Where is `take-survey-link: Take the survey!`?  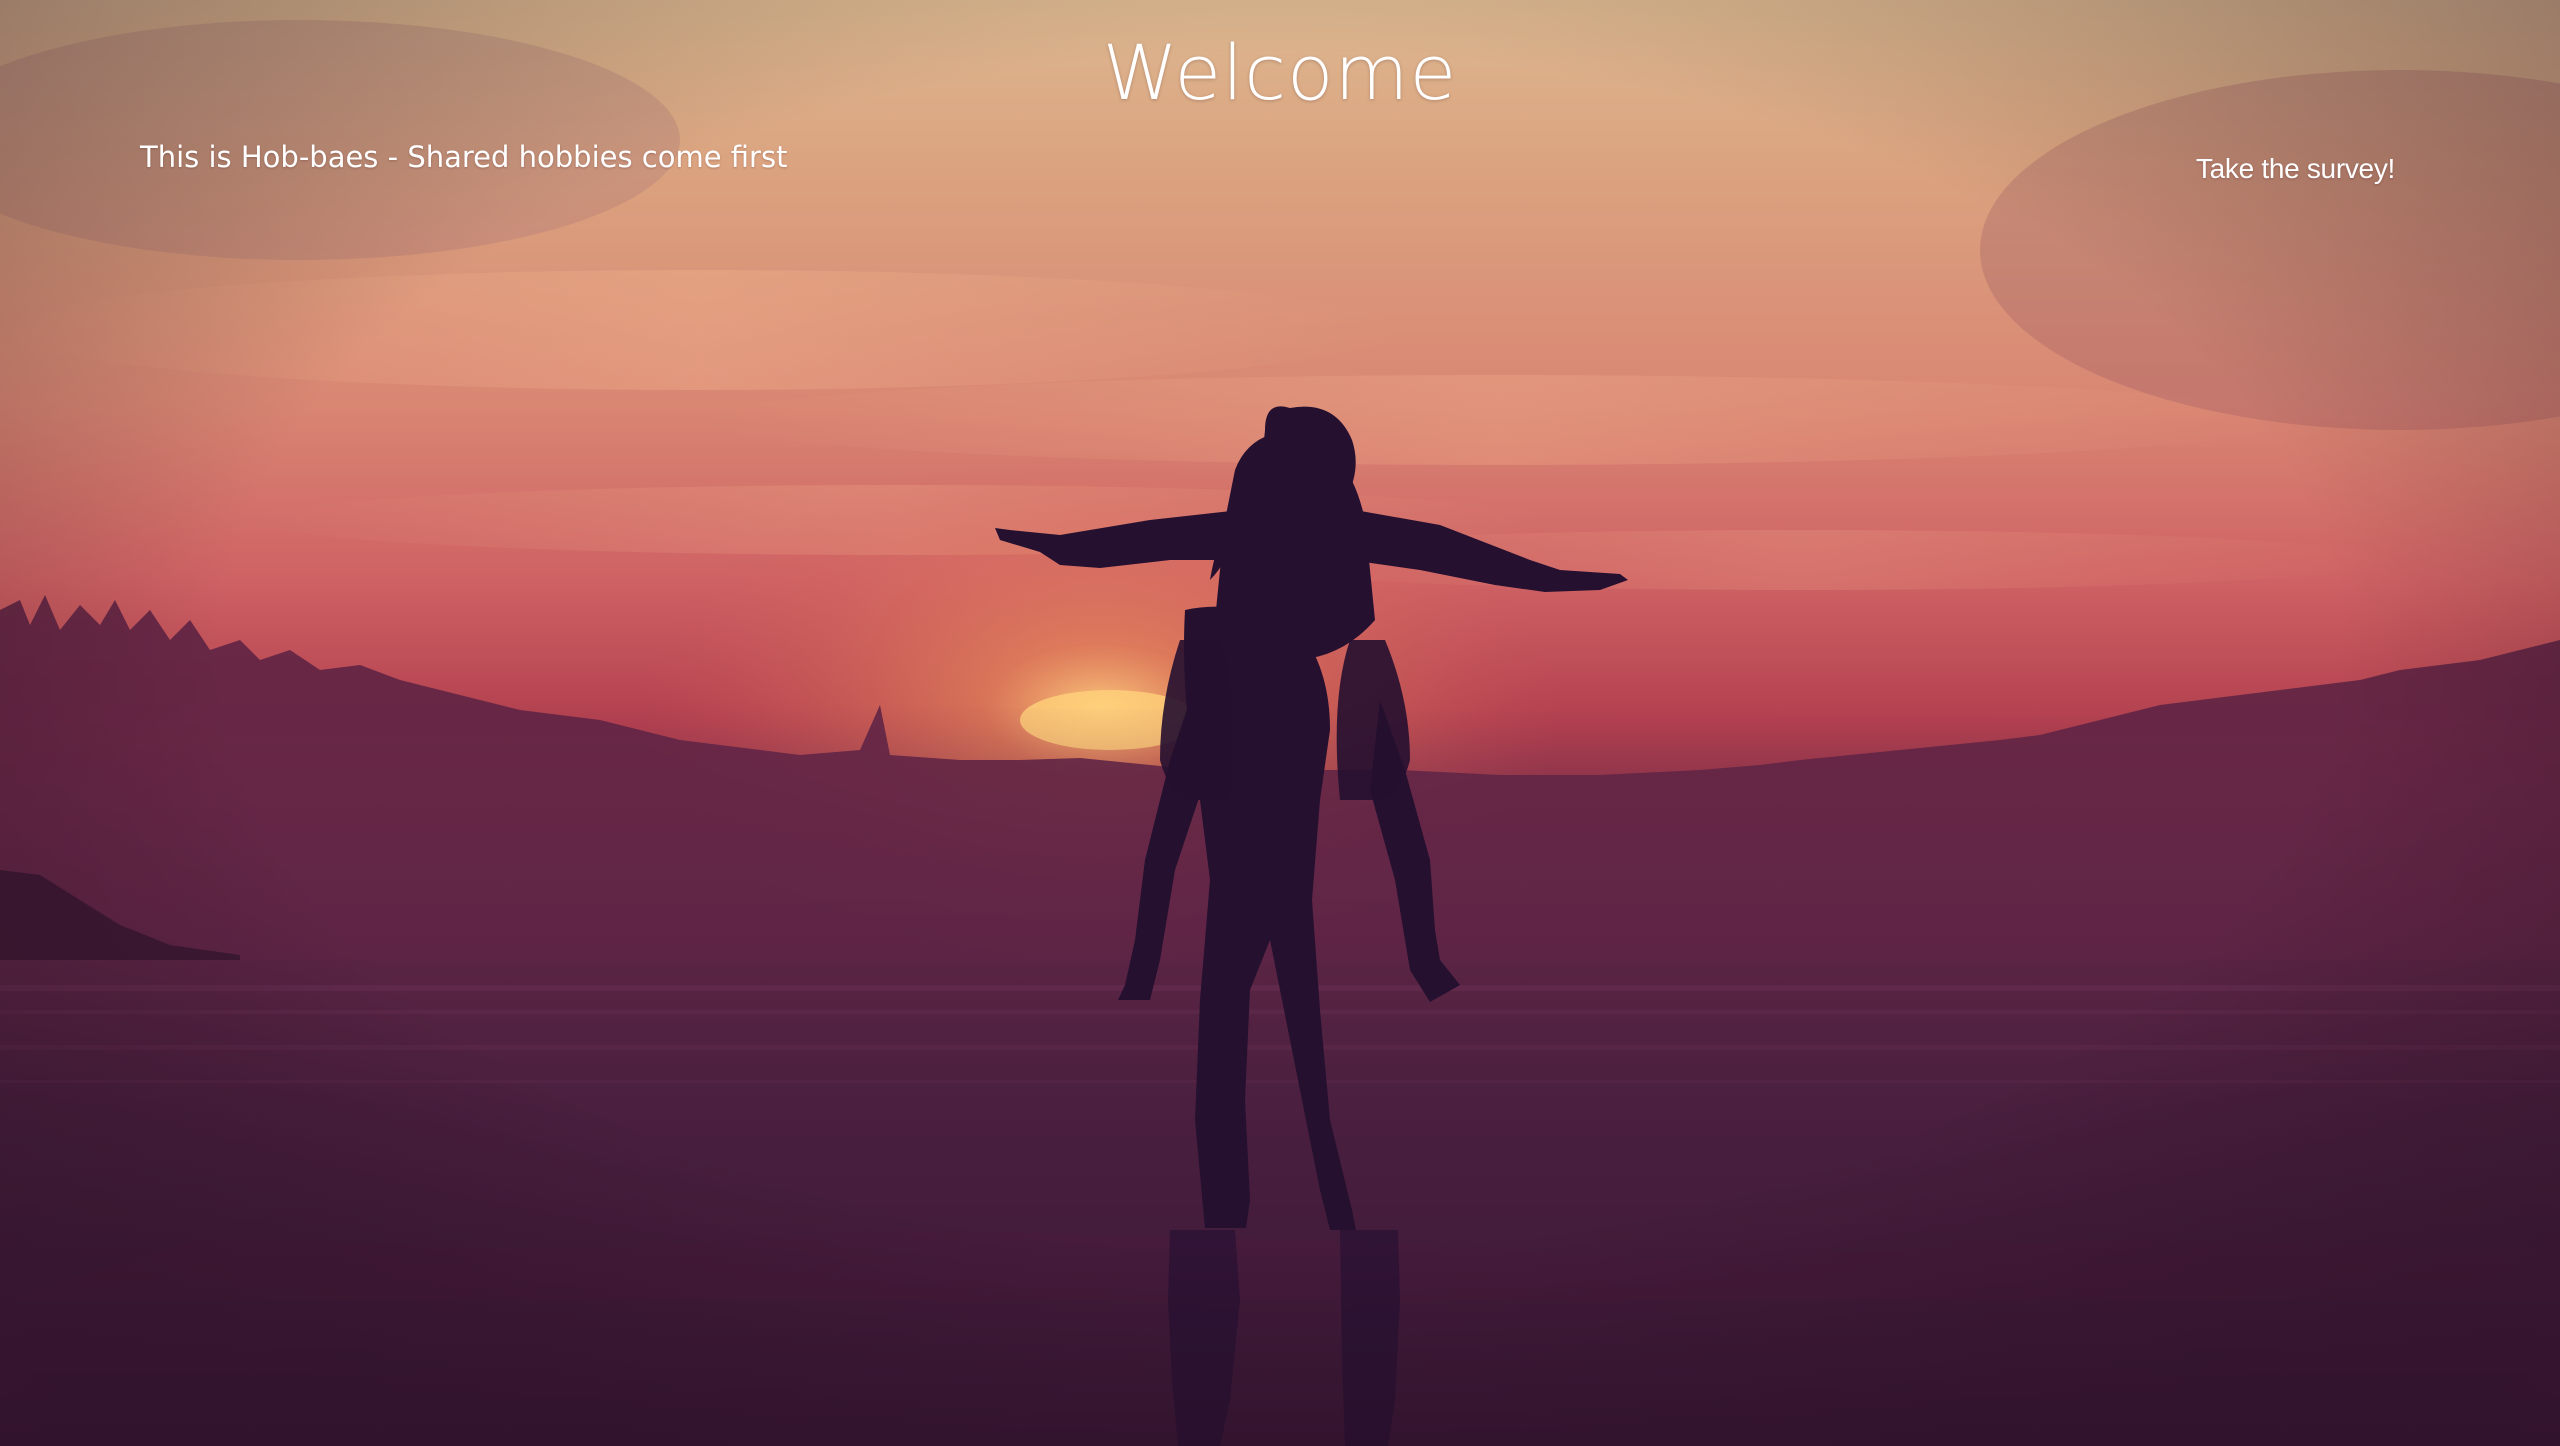
take-survey-link: Take the survey! is located at coordinates (2295, 169).